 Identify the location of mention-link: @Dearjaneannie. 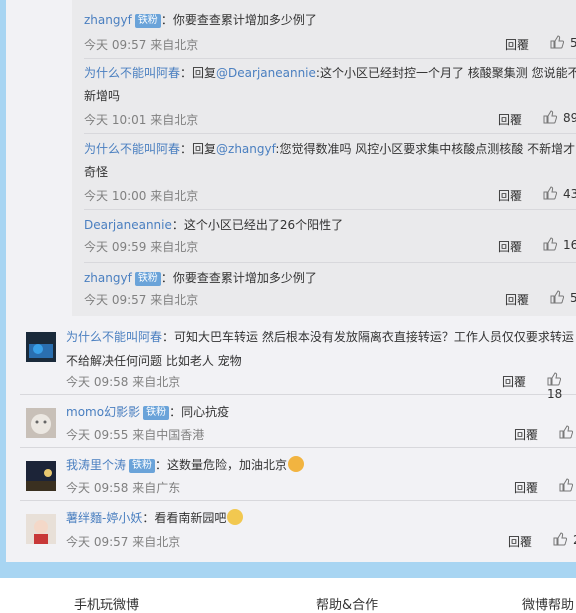
(266, 73).